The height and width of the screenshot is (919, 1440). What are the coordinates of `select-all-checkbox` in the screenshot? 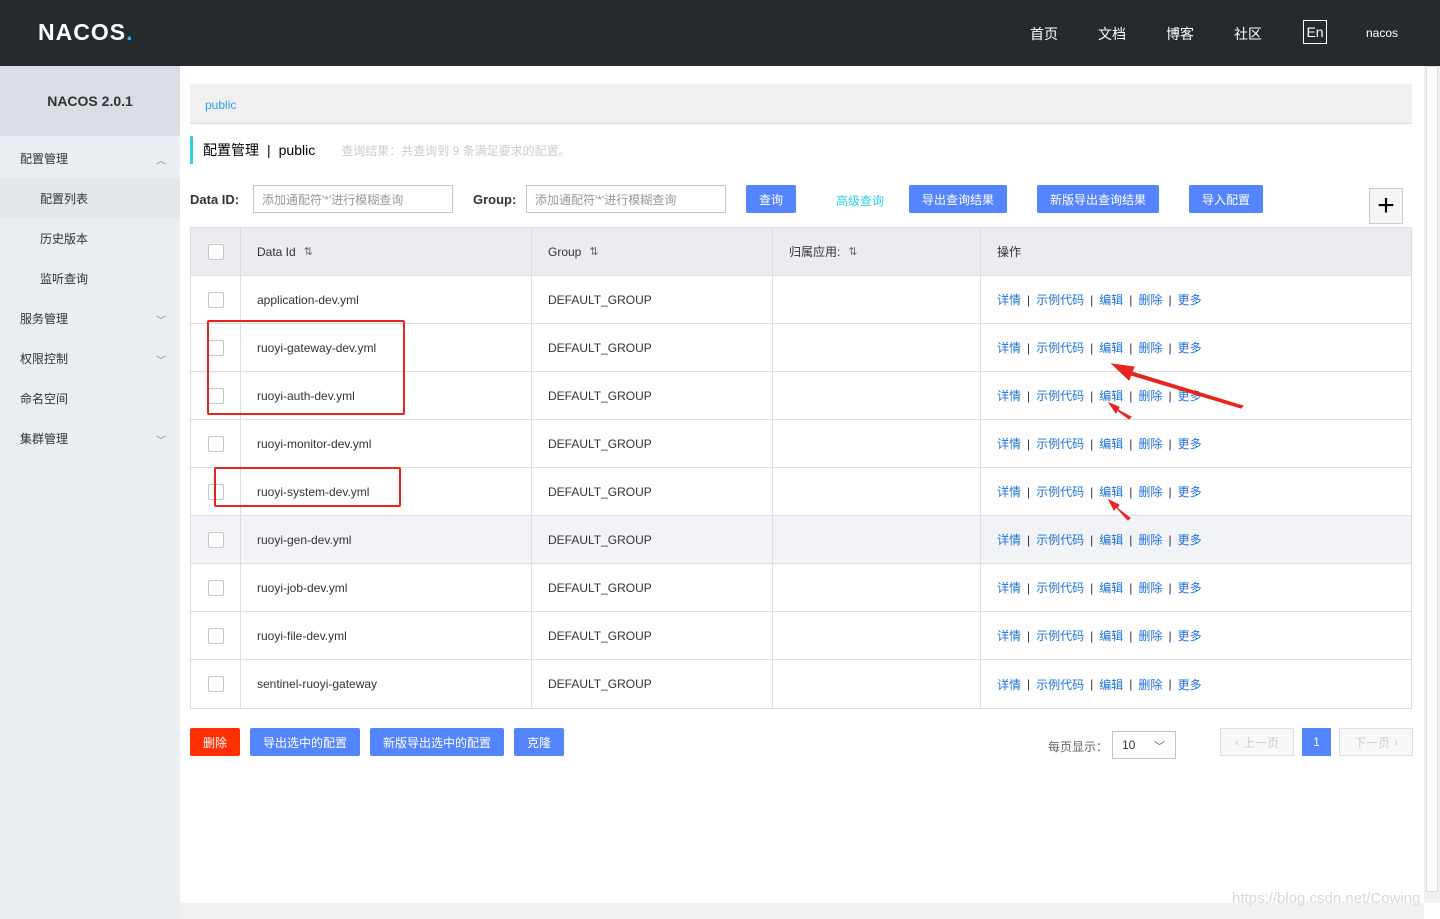 It's located at (215, 251).